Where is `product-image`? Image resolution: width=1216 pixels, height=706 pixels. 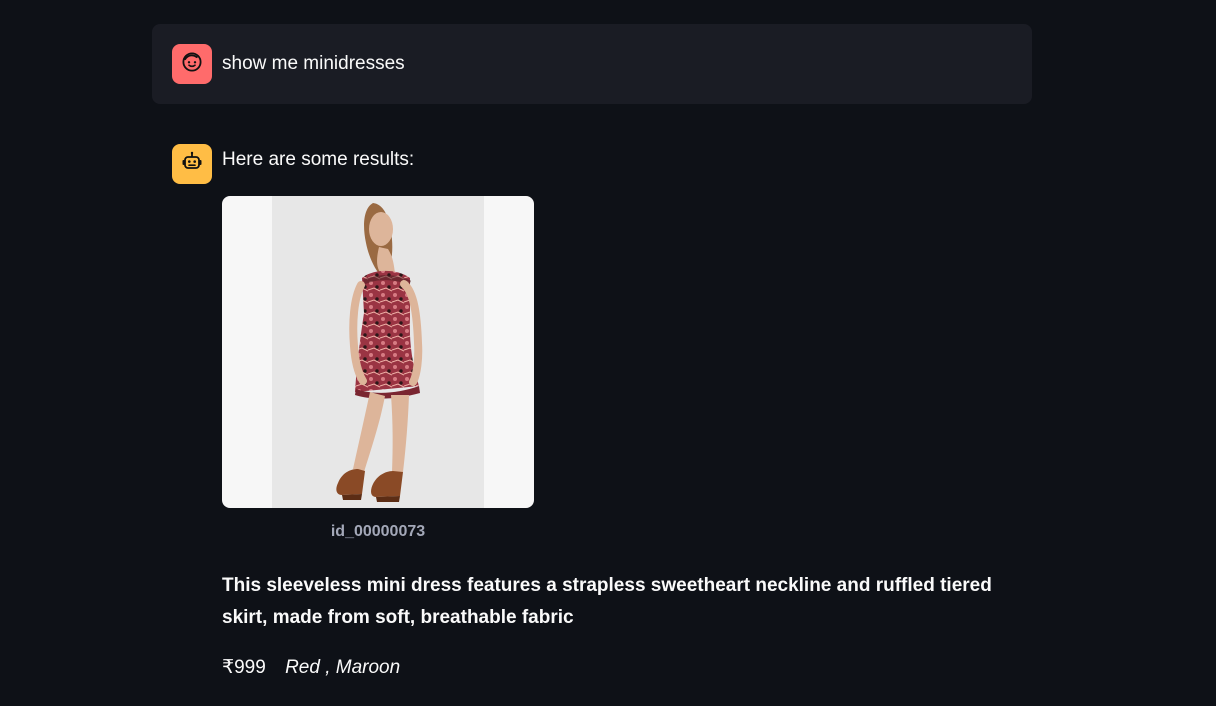
product-image is located at coordinates (378, 352).